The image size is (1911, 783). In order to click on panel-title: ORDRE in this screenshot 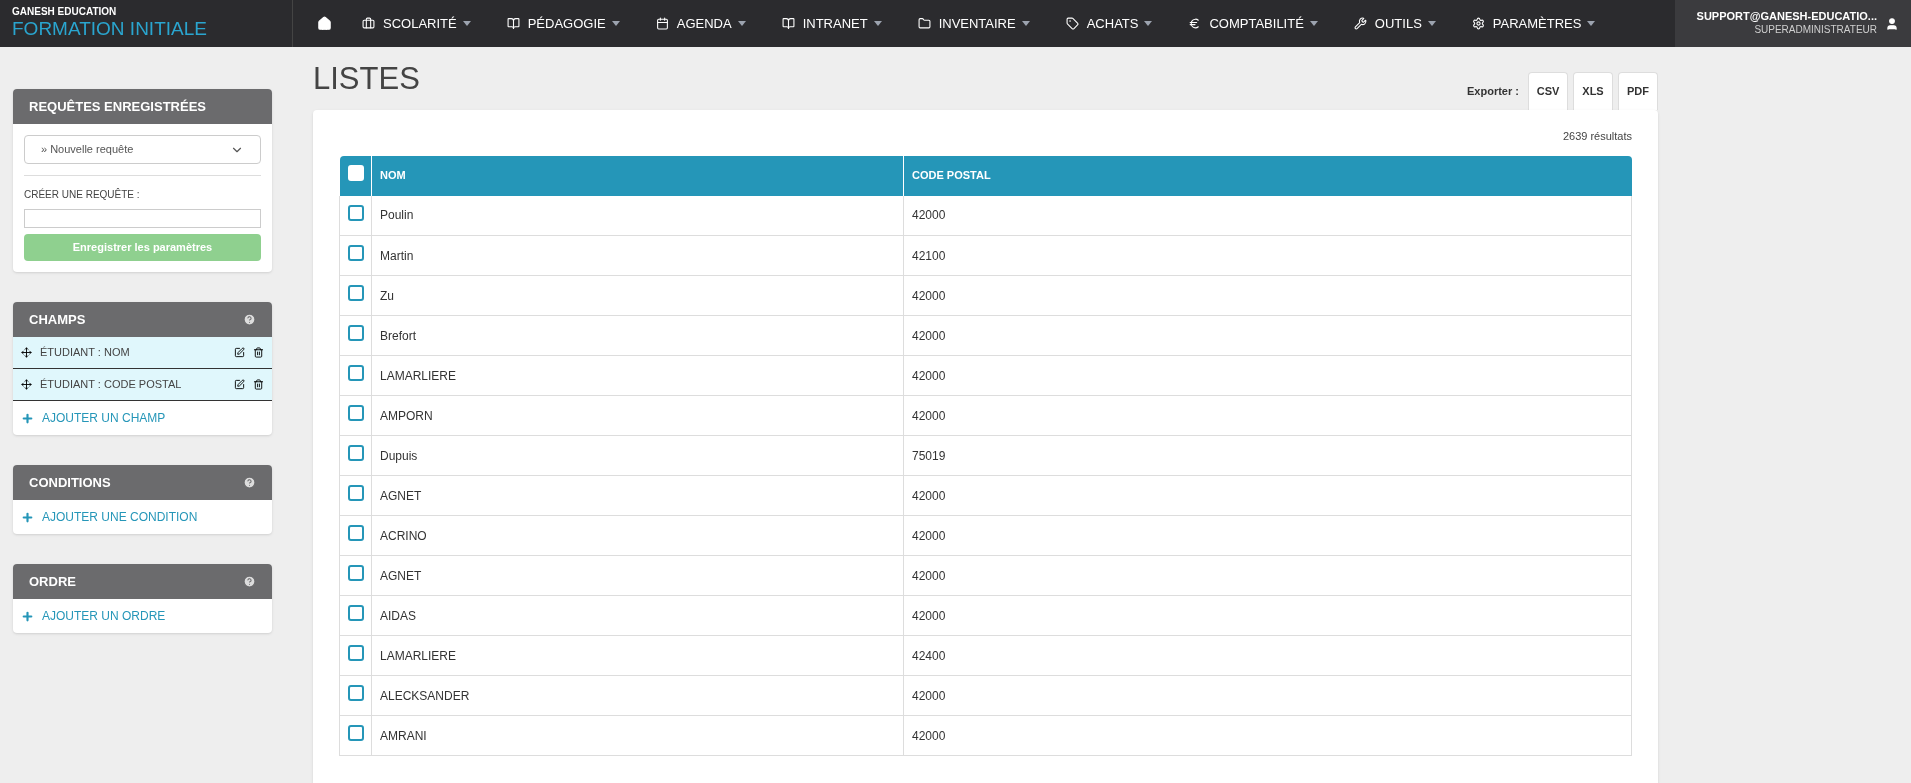, I will do `click(52, 581)`.